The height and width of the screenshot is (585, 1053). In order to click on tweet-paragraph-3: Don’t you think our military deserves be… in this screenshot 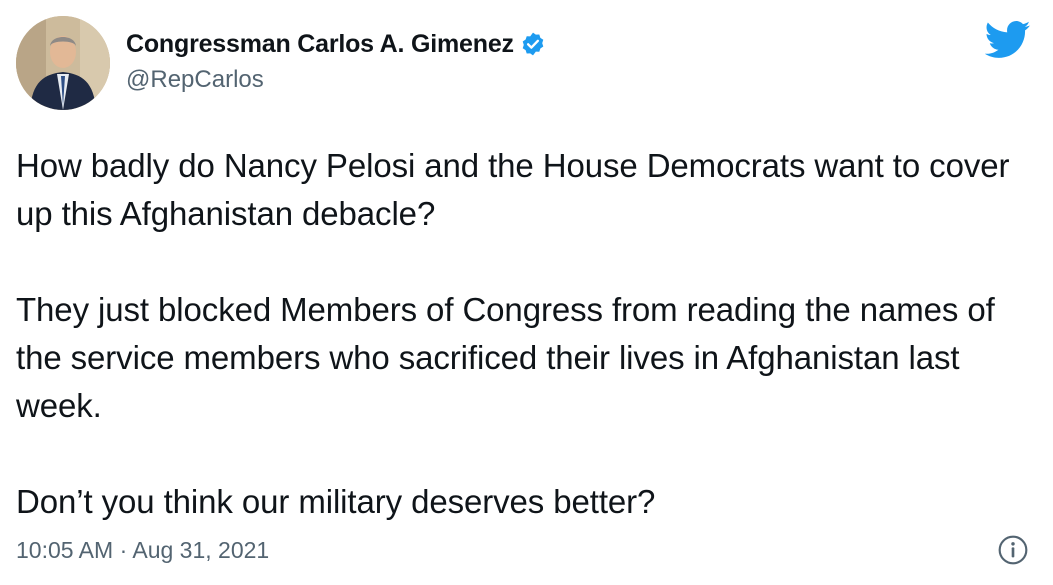, I will do `click(336, 501)`.